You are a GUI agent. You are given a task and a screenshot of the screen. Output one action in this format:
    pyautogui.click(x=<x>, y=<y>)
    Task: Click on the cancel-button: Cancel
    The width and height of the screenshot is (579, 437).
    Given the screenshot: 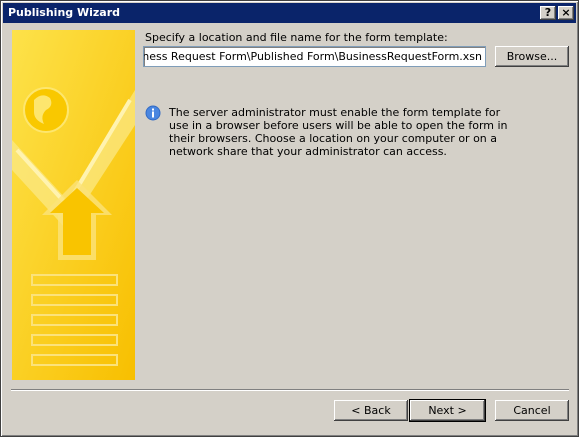 What is the action you would take?
    pyautogui.click(x=532, y=410)
    